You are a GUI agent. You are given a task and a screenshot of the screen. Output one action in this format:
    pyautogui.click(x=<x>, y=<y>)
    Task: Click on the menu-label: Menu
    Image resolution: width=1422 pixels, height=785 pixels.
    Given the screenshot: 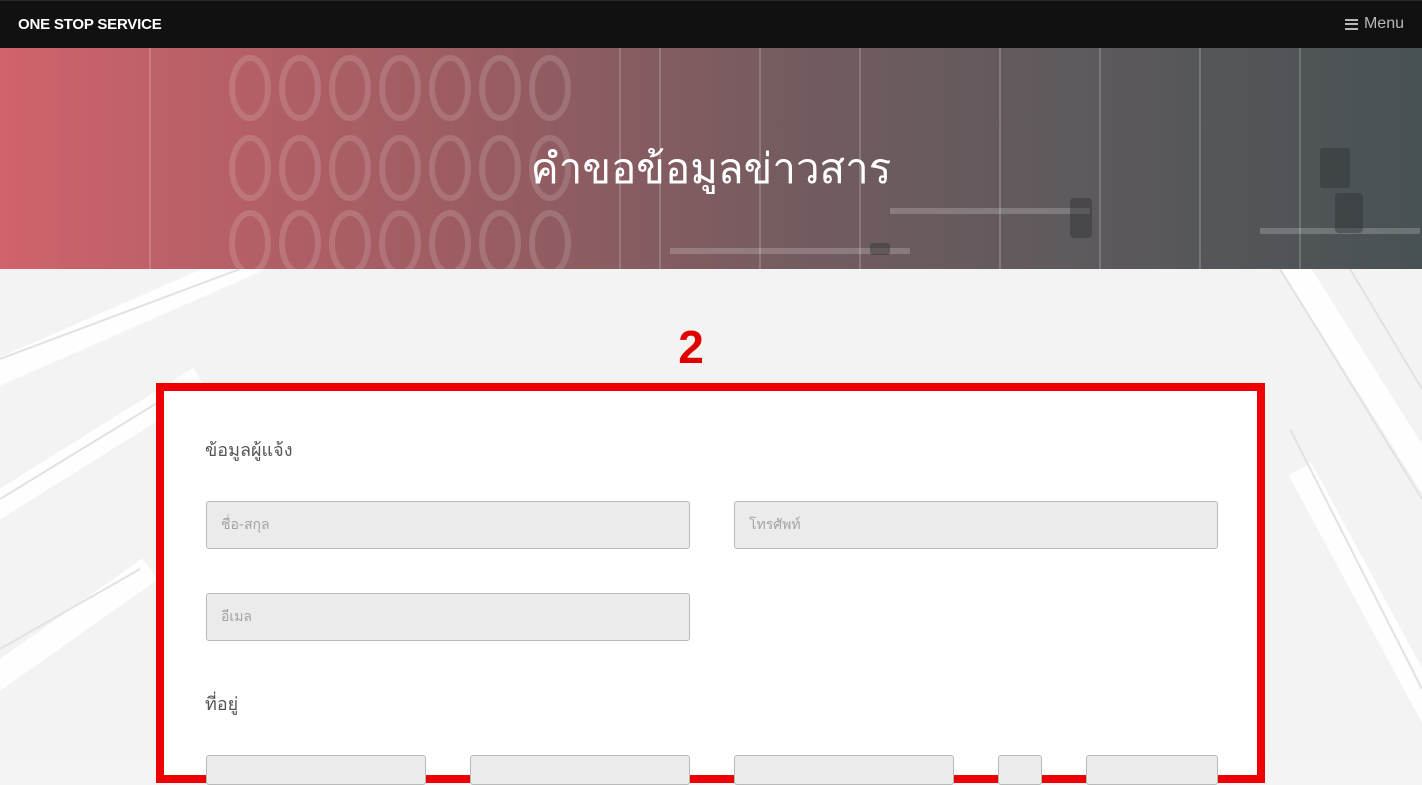 What is the action you would take?
    pyautogui.click(x=1383, y=23)
    